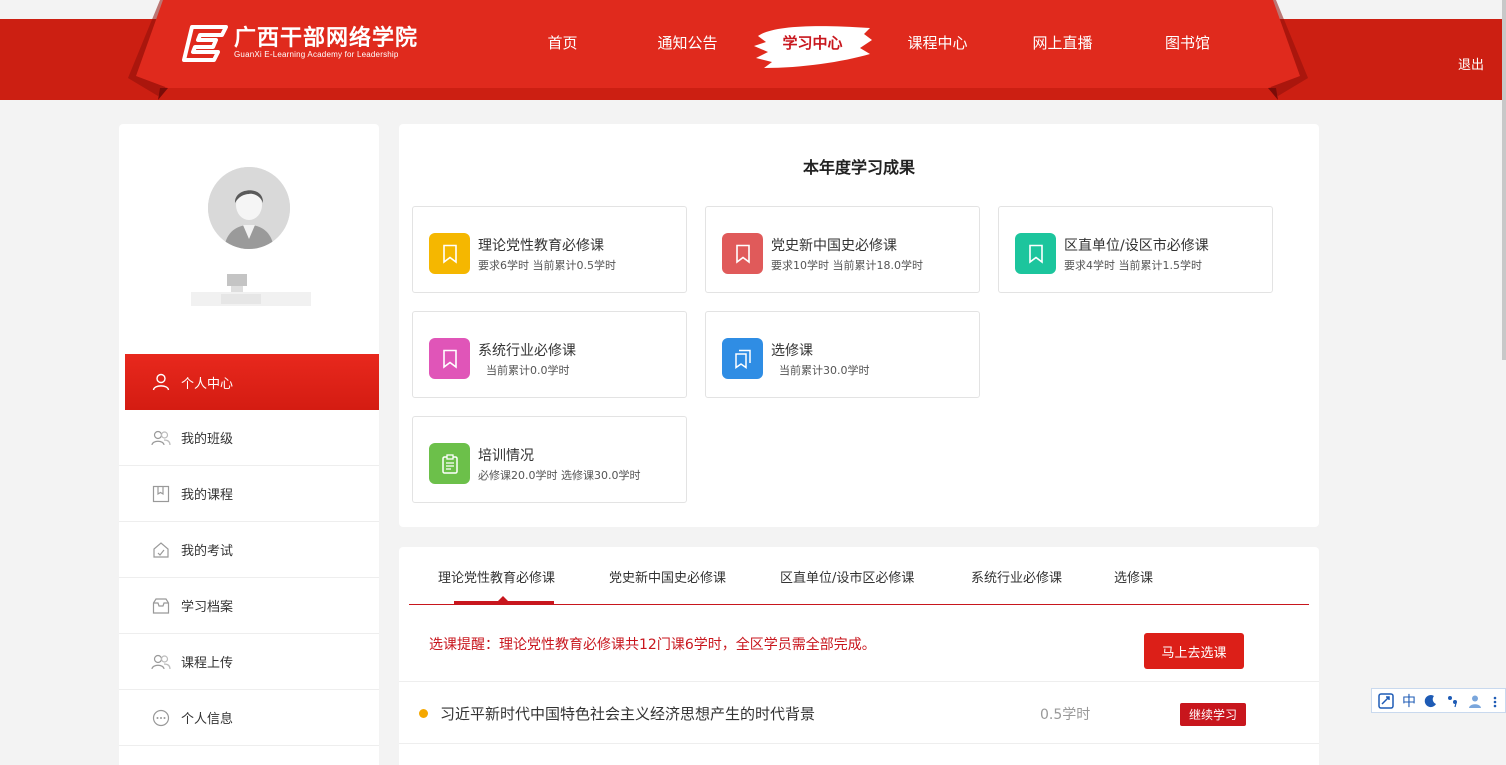 This screenshot has height=765, width=1506. Describe the element at coordinates (207, 495) in the screenshot. I see `sidebar-item-label: 我的课程` at that location.